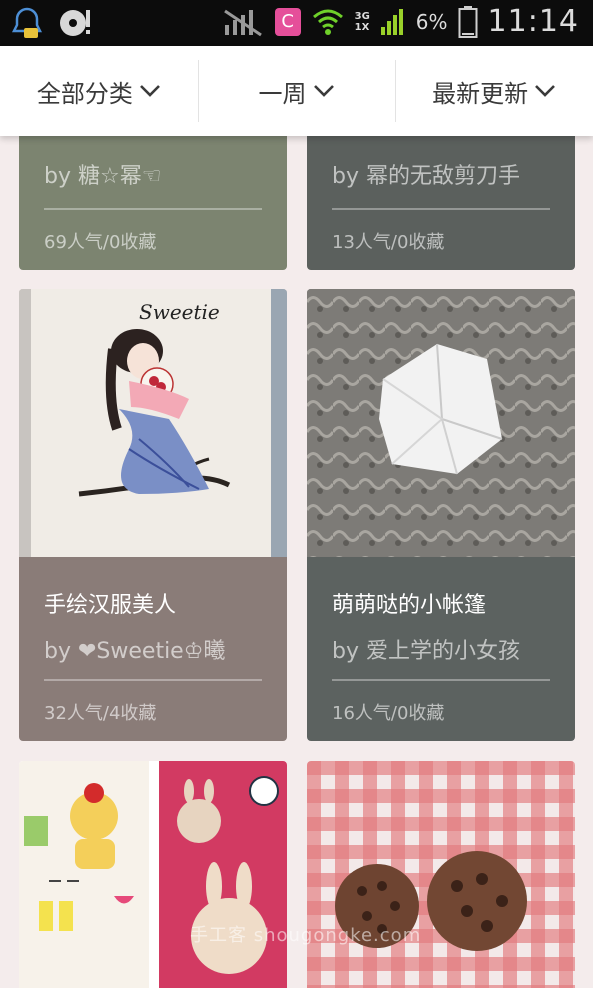  What do you see at coordinates (179, 312) in the screenshot?
I see `svg-text: Sweetie` at bounding box center [179, 312].